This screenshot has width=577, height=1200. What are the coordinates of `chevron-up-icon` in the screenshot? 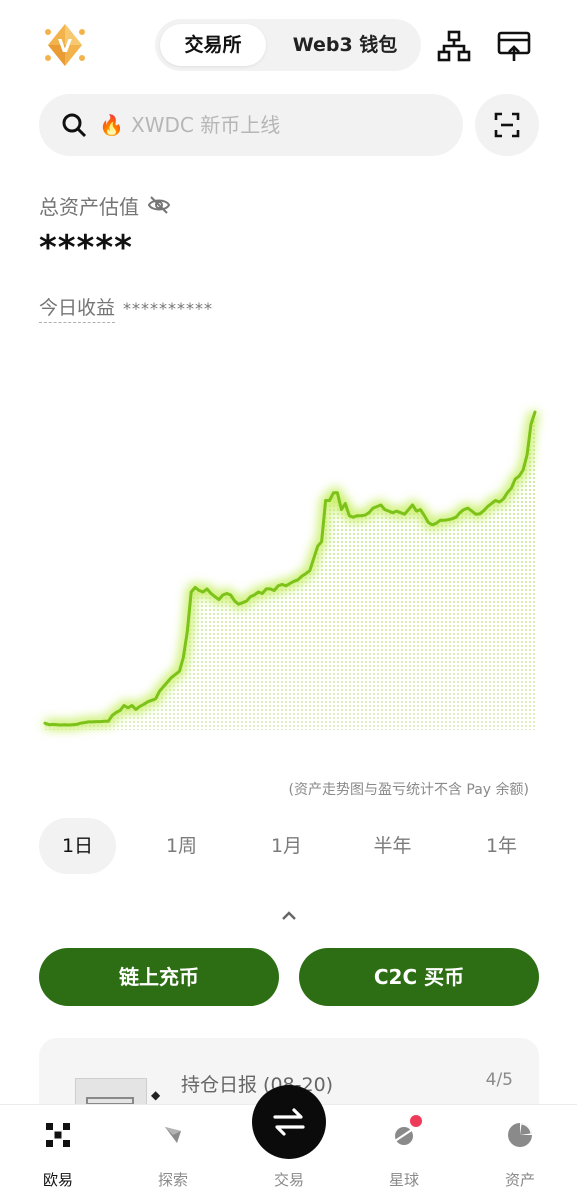 It's located at (289, 916).